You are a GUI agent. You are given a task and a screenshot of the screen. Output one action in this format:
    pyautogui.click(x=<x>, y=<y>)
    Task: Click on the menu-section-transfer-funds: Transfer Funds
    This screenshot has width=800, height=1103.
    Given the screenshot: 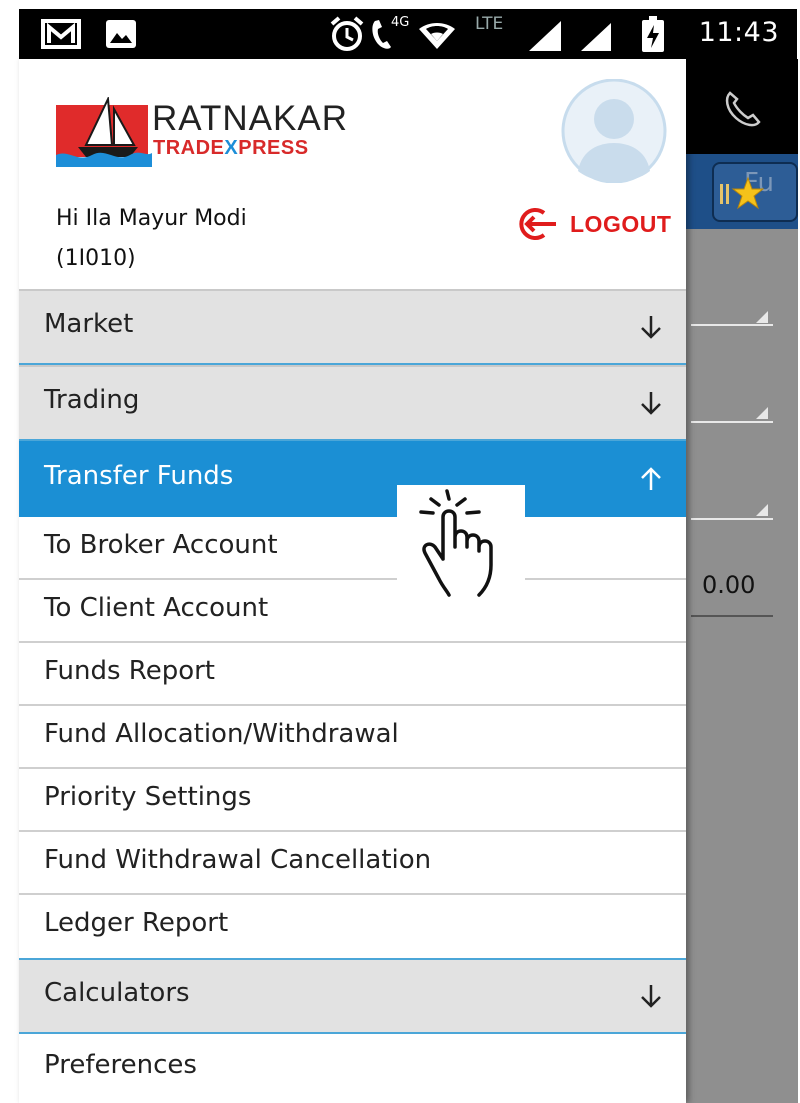 What is the action you would take?
    pyautogui.click(x=352, y=479)
    